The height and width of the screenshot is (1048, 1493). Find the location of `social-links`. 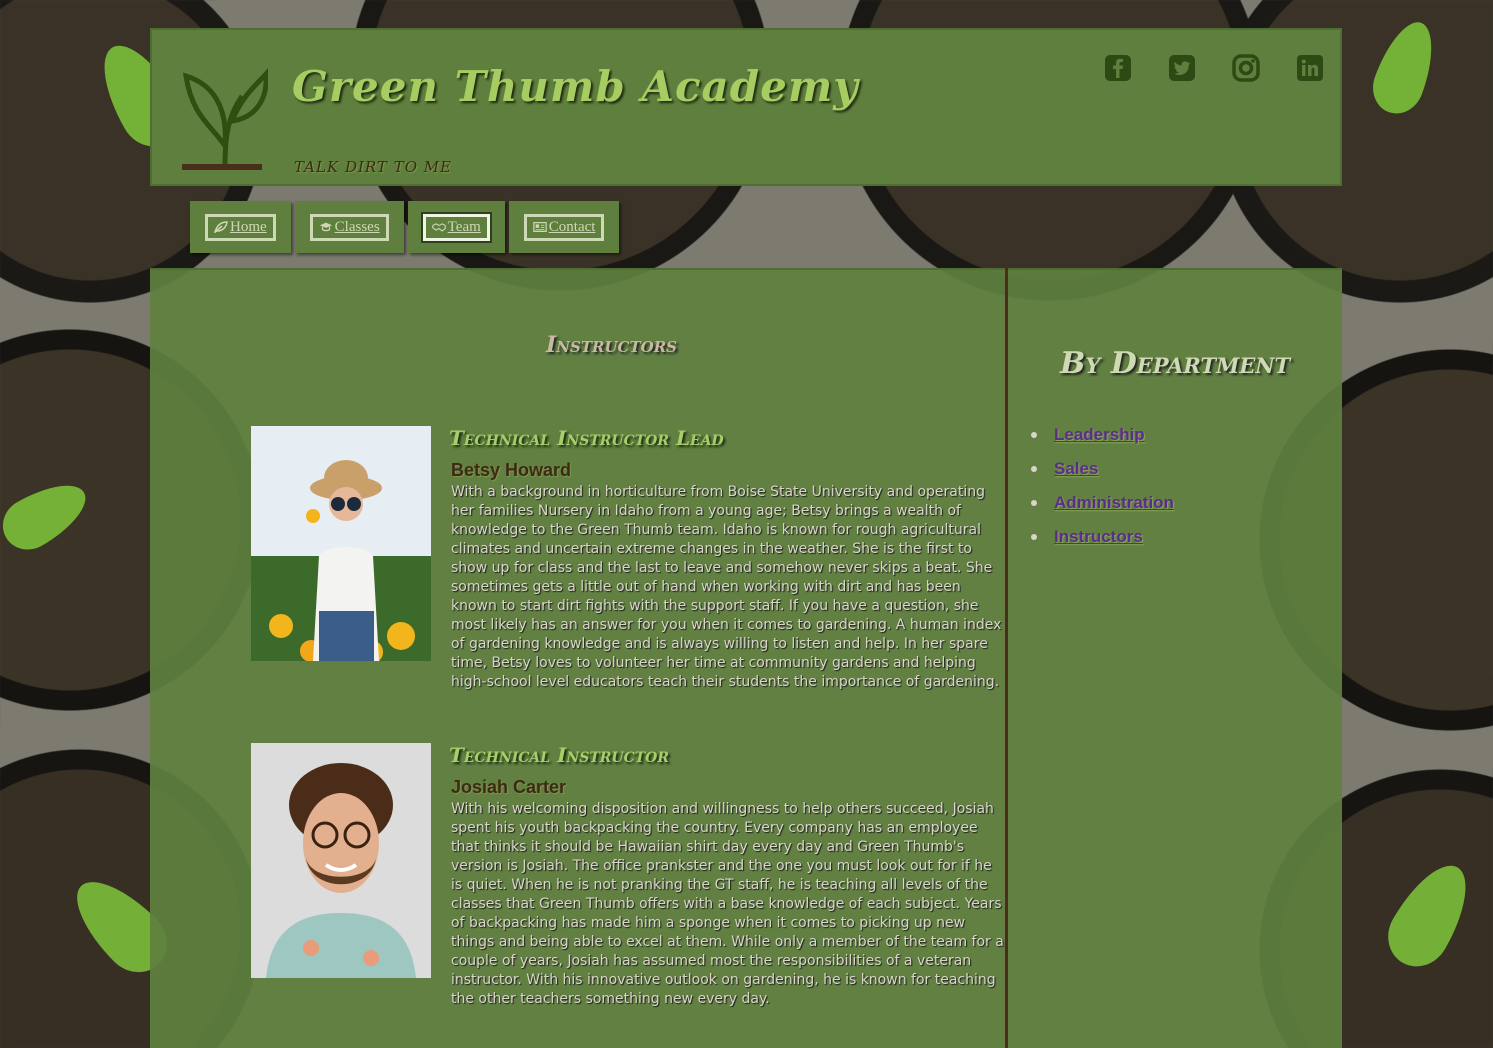

social-links is located at coordinates (1214, 68).